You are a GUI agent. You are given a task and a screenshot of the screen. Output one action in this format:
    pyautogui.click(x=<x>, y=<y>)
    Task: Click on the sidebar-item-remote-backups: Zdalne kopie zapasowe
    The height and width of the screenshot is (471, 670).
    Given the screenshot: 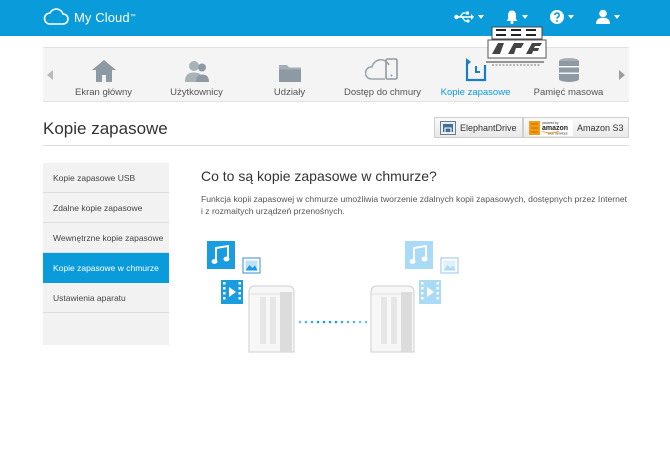 What is the action you would take?
    pyautogui.click(x=106, y=208)
    